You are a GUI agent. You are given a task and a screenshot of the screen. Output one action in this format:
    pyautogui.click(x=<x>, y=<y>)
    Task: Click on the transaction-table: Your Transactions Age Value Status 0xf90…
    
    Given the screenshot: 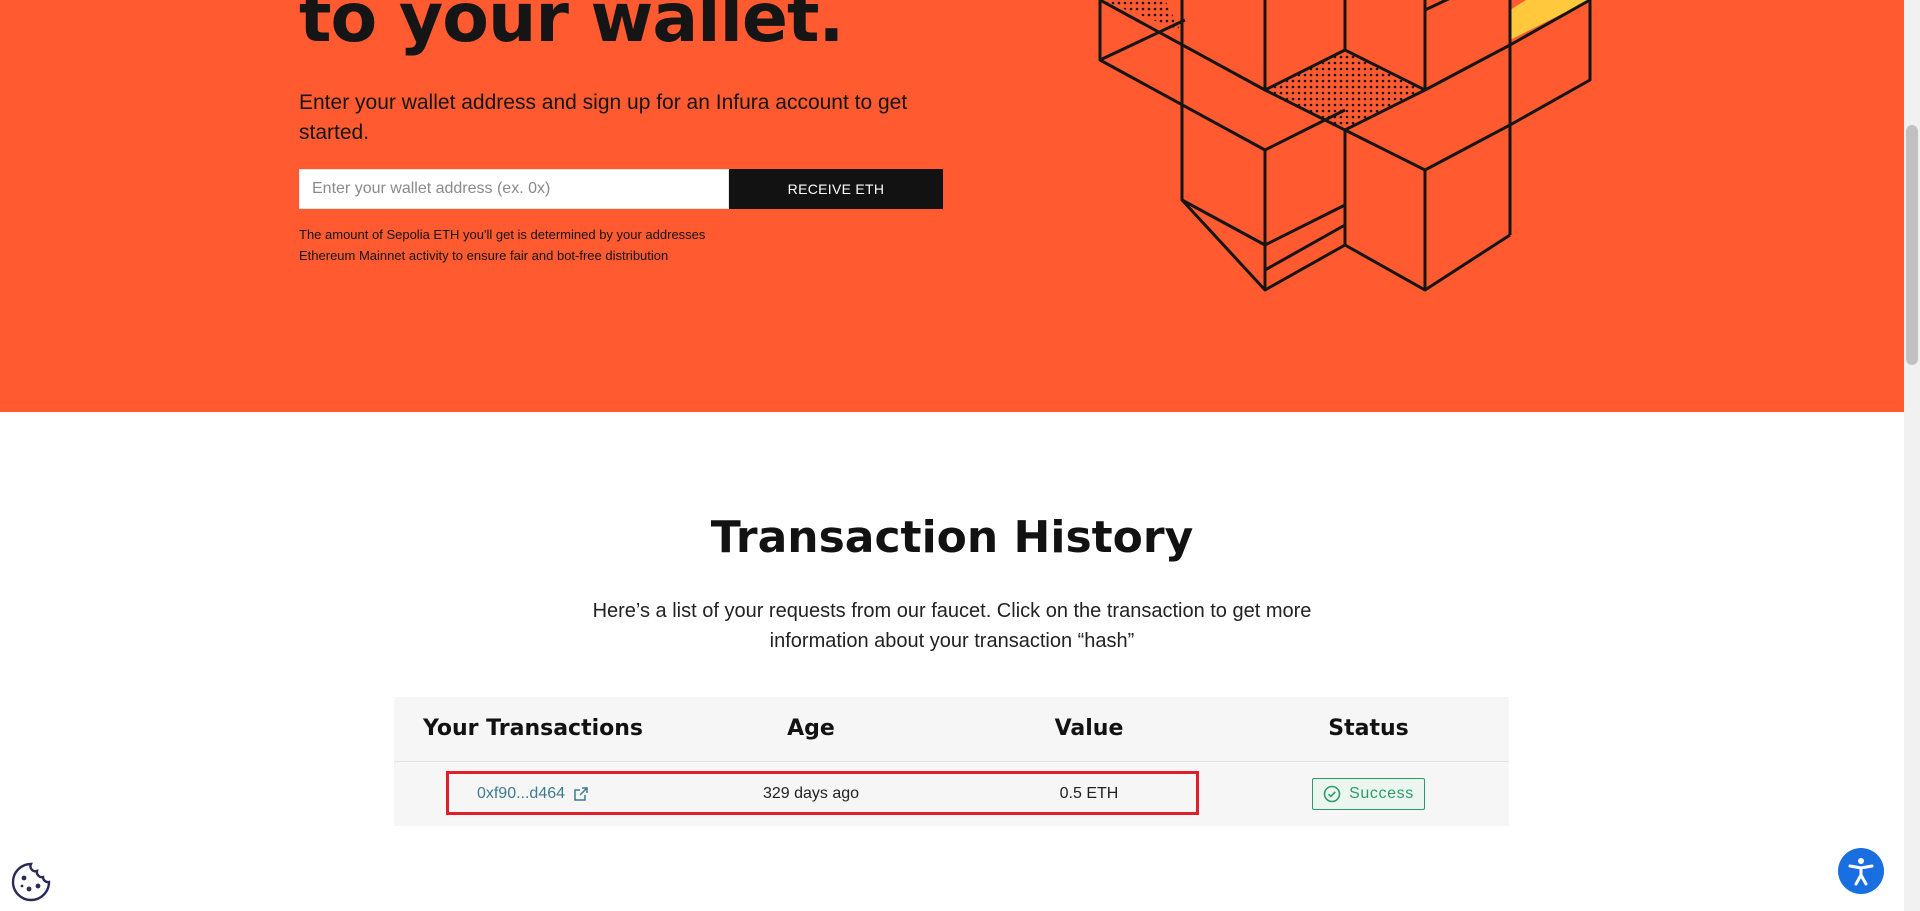 What is the action you would take?
    pyautogui.click(x=951, y=761)
    